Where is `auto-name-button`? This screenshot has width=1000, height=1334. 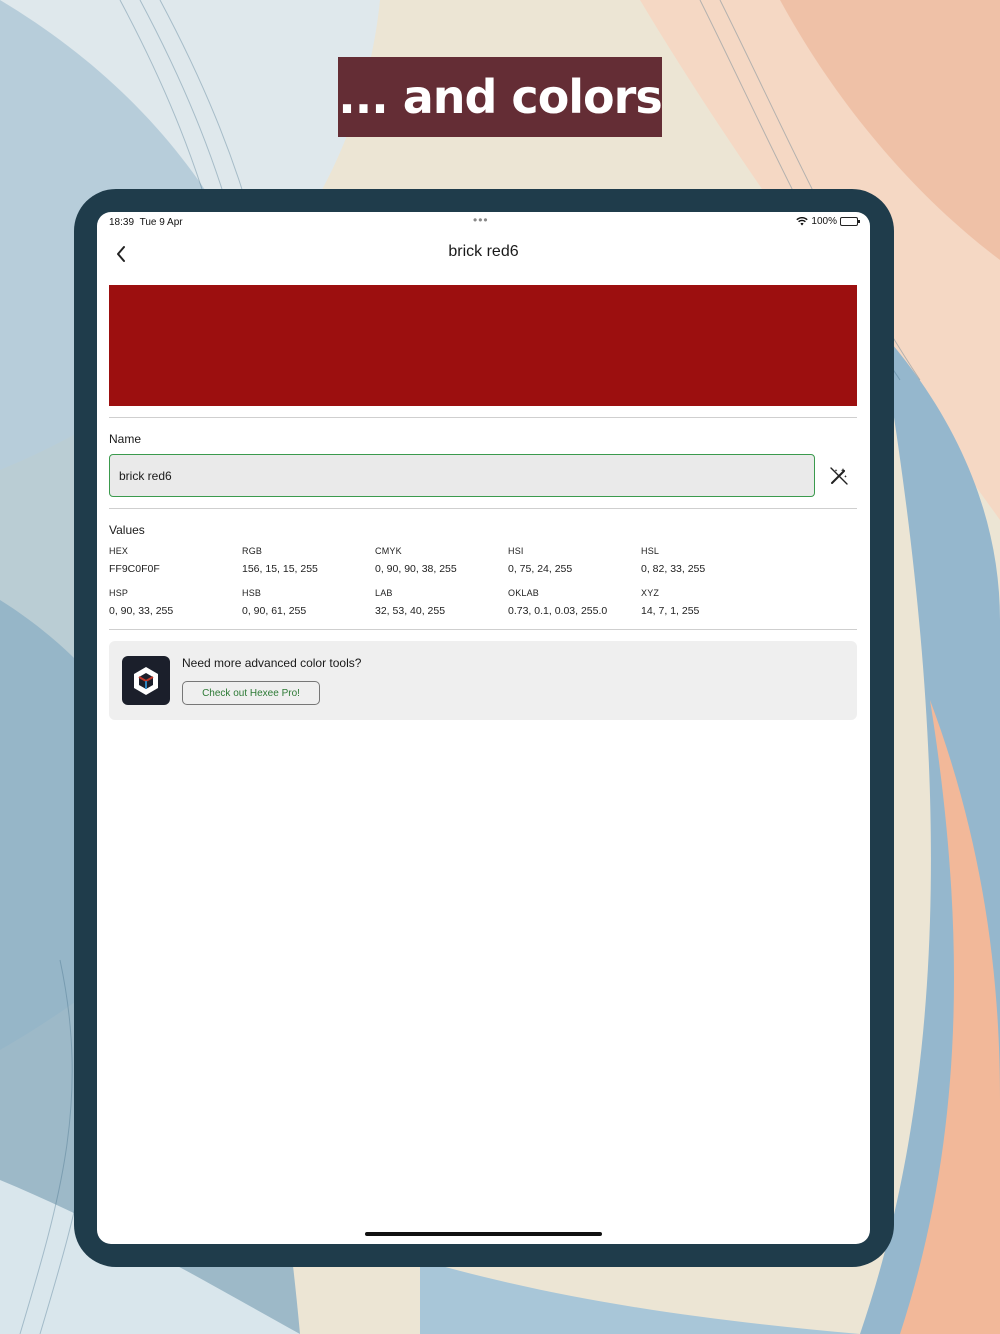
auto-name-button is located at coordinates (839, 476).